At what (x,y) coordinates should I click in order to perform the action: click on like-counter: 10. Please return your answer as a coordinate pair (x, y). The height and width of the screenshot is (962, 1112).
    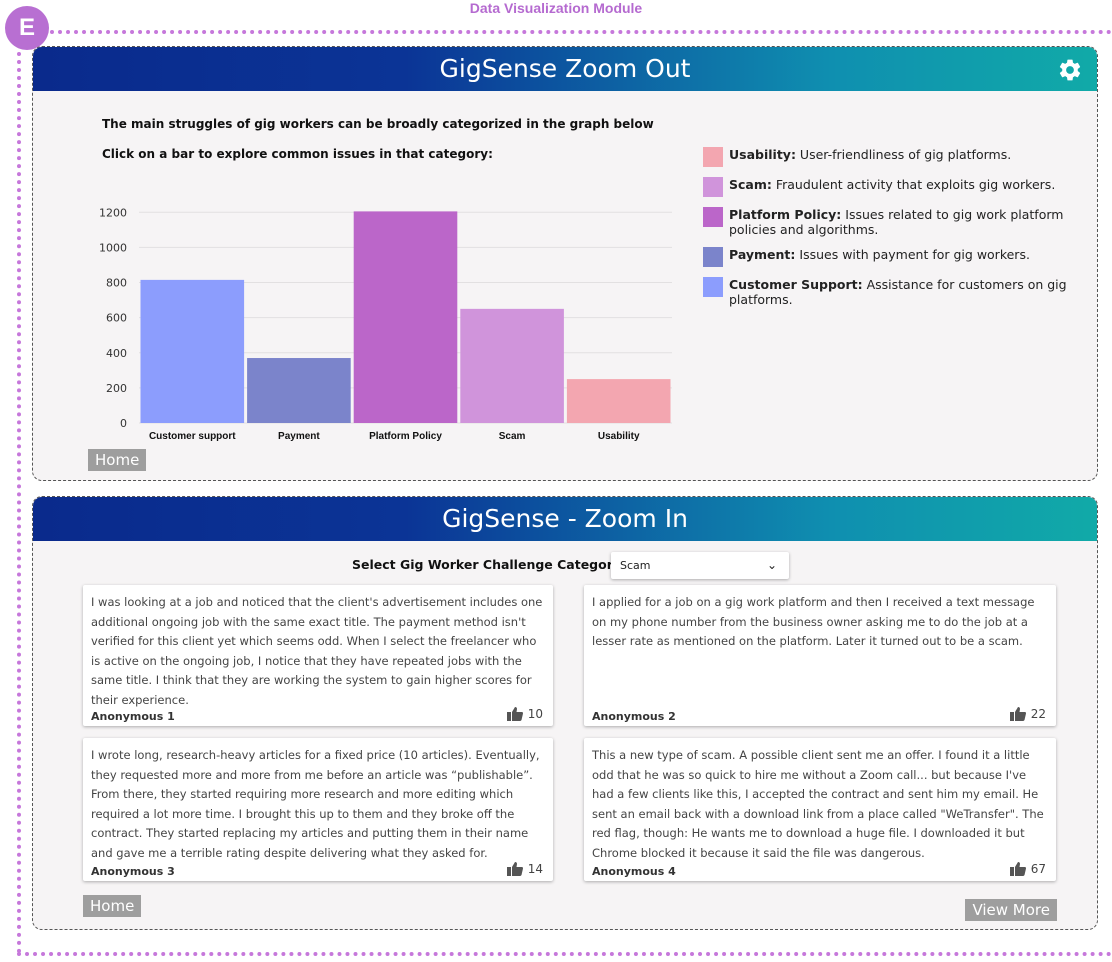
    Looking at the image, I should click on (524, 714).